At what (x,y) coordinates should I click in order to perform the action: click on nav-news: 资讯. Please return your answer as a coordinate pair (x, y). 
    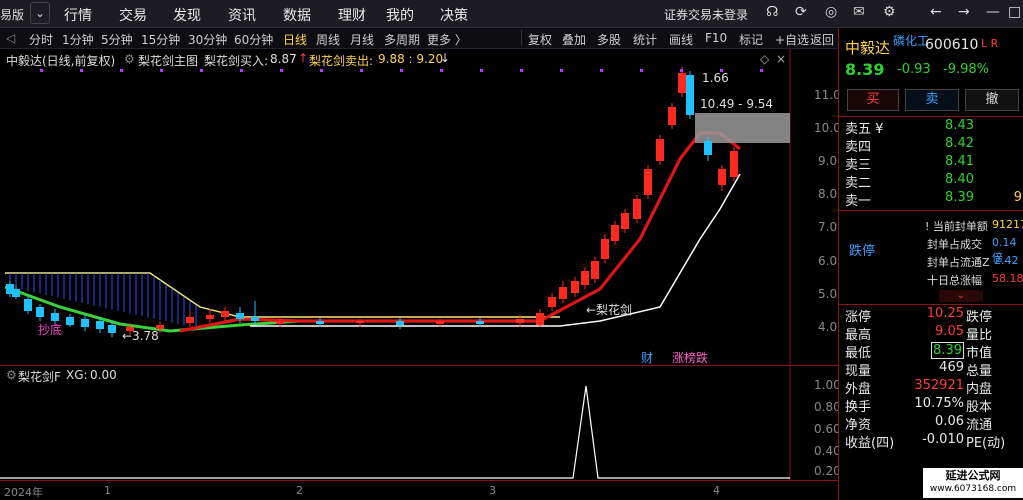
    Looking at the image, I should click on (242, 15).